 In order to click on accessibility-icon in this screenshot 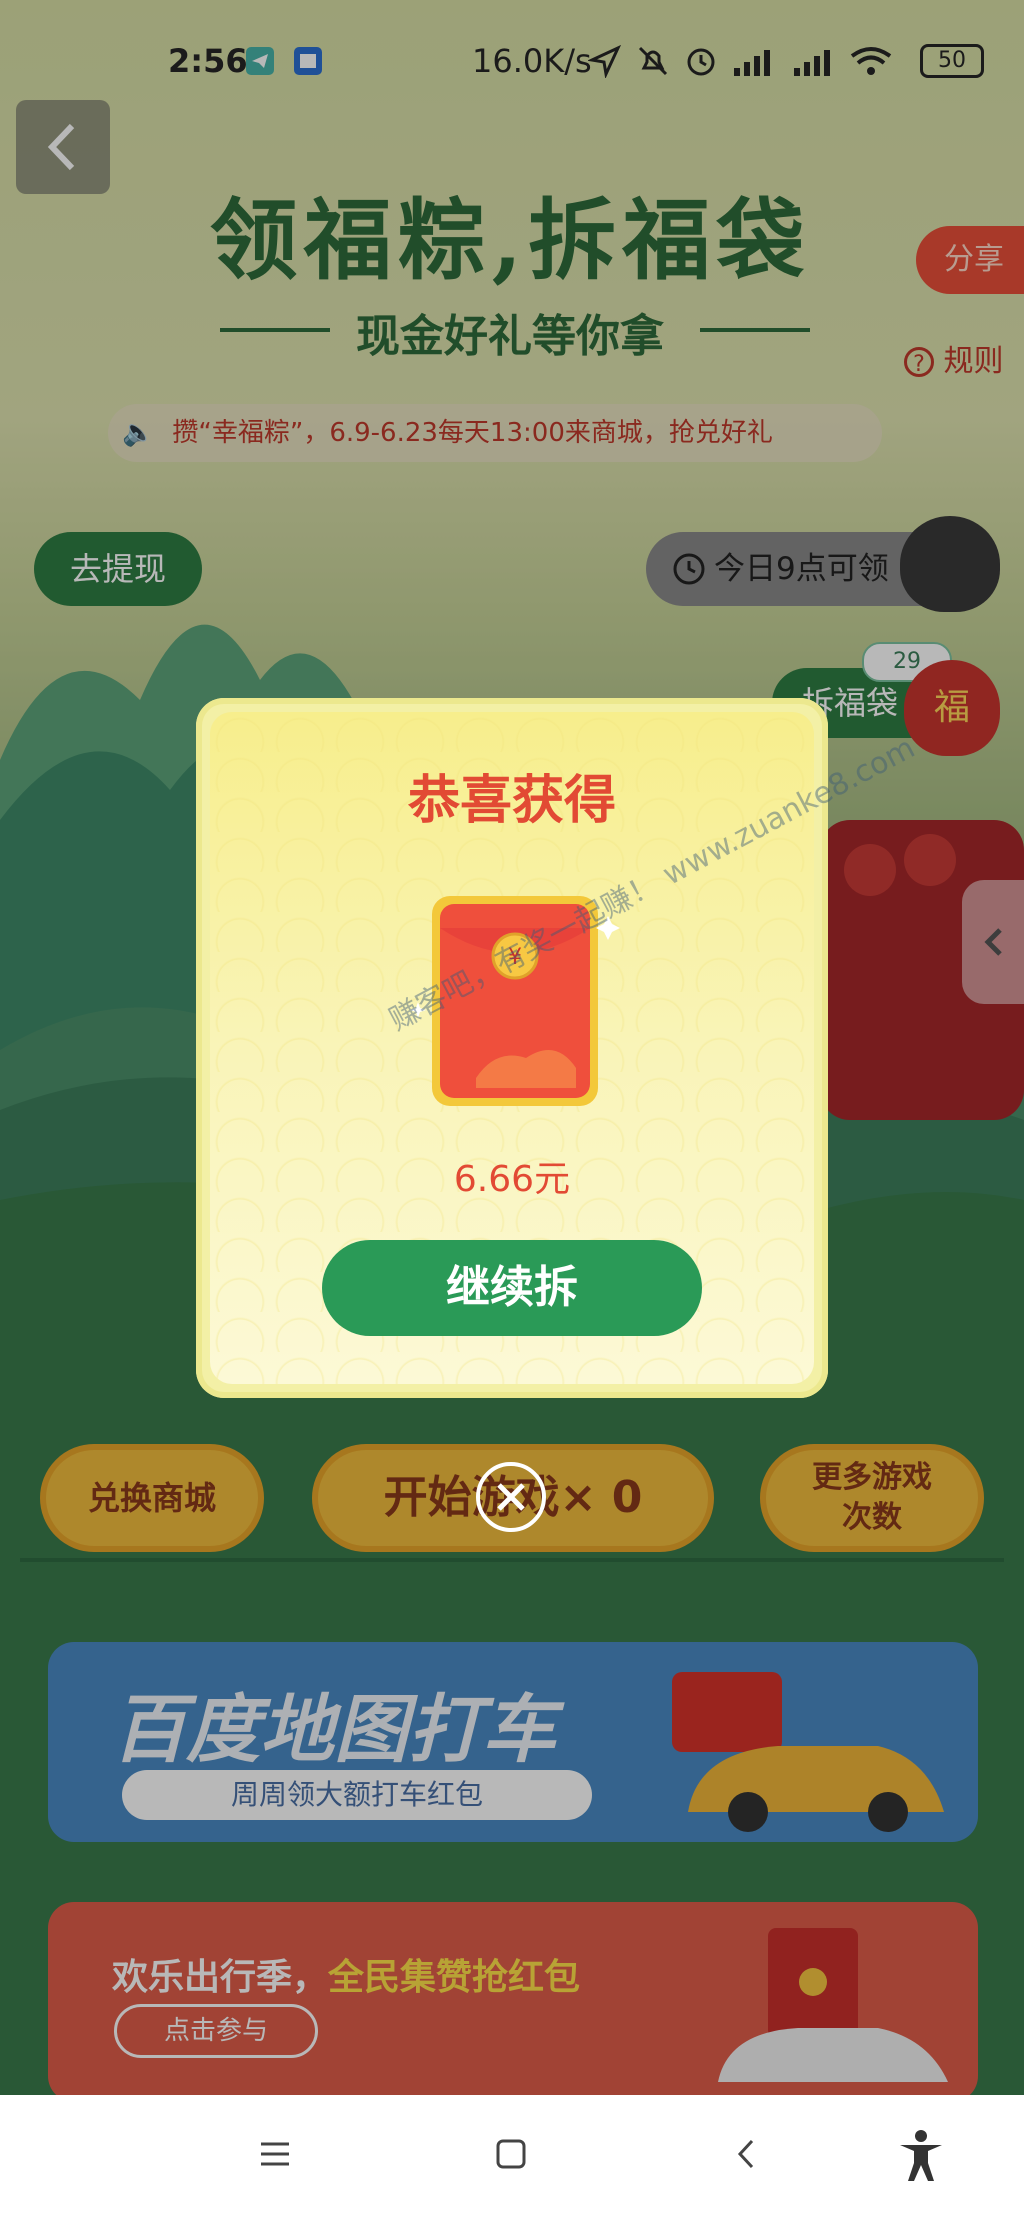, I will do `click(921, 2156)`.